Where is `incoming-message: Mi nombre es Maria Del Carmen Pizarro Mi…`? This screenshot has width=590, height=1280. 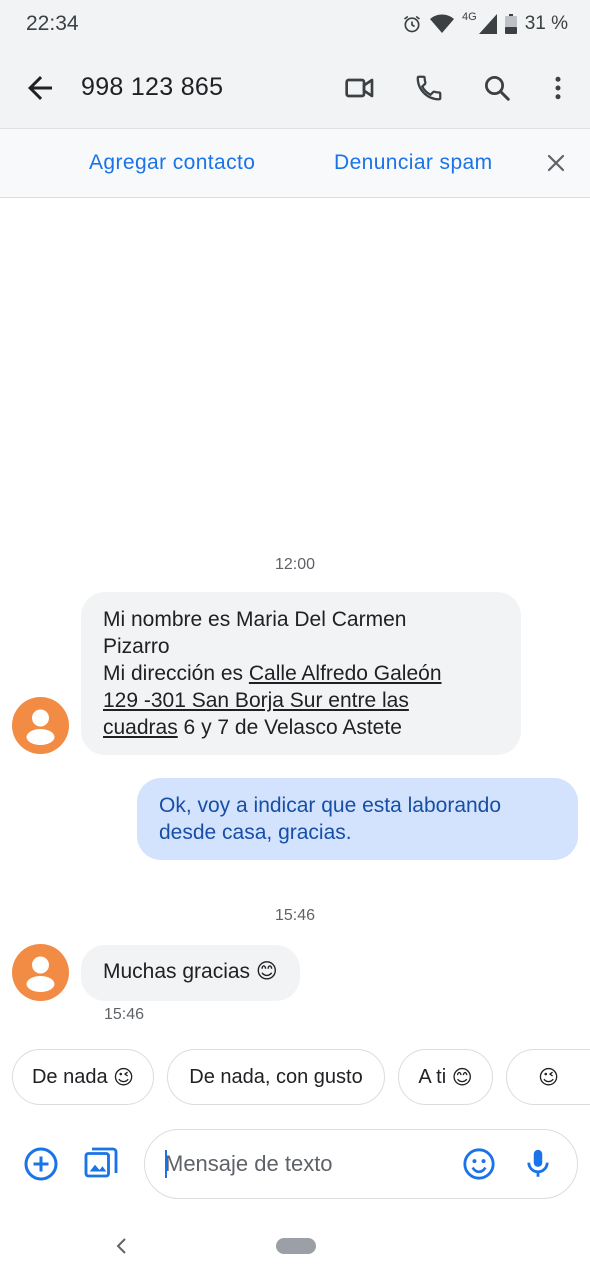 incoming-message: Mi nombre es Maria Del Carmen Pizarro Mi… is located at coordinates (301, 673).